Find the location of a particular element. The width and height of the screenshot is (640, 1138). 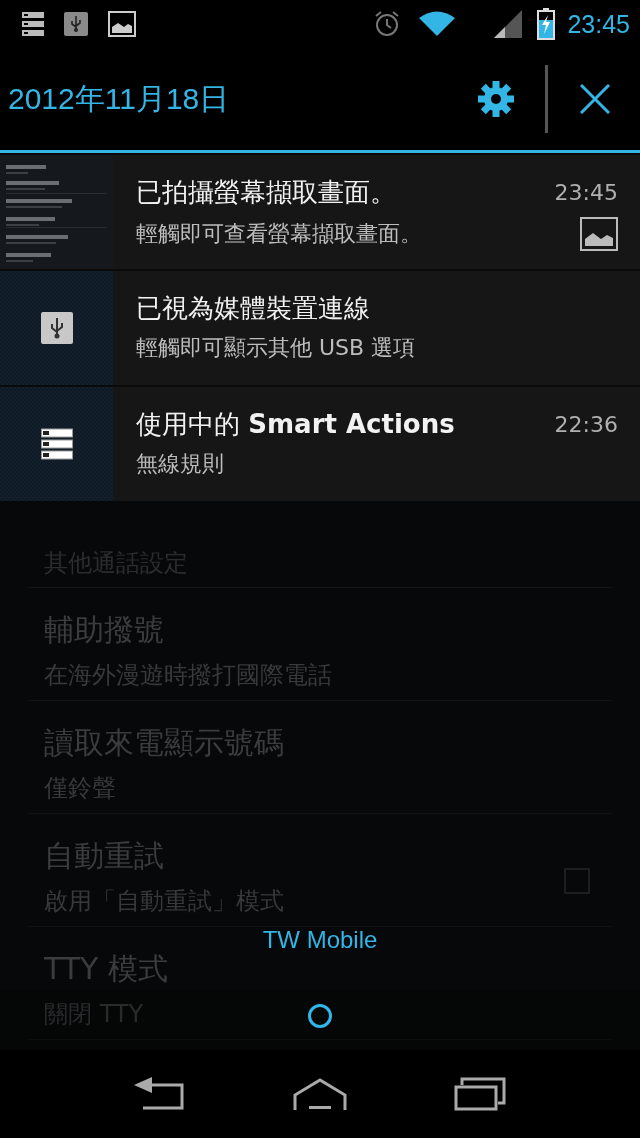

picture-icon is located at coordinates (122, 24).